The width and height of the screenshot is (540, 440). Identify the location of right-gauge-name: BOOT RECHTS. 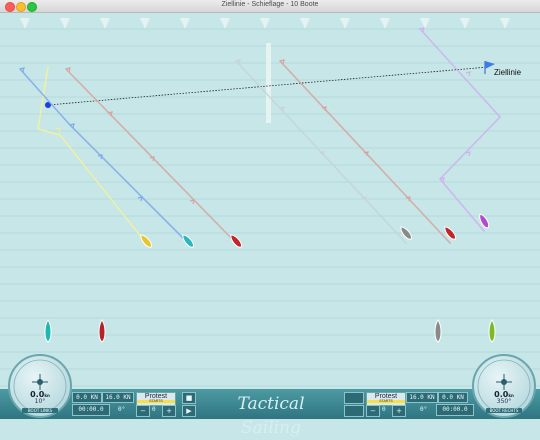
(504, 410).